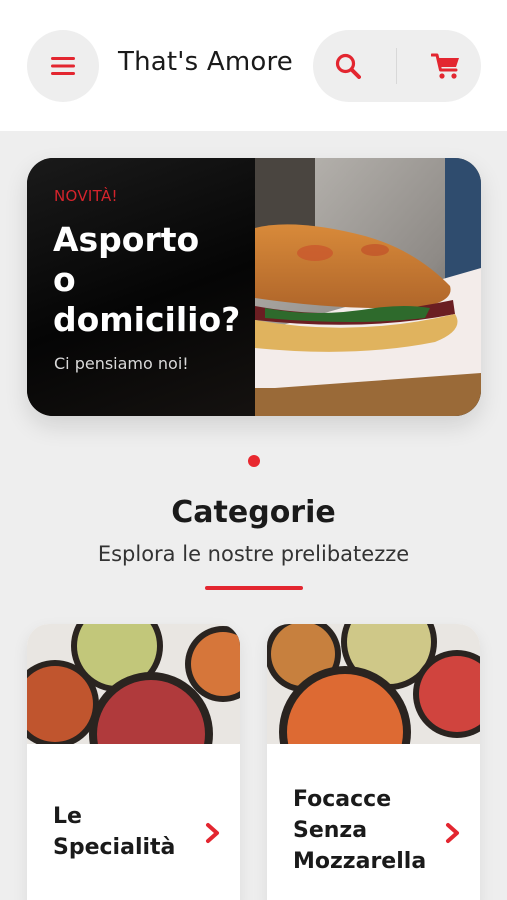 This screenshot has width=507, height=900. What do you see at coordinates (67, 816) in the screenshot?
I see `category-label-line: Le` at bounding box center [67, 816].